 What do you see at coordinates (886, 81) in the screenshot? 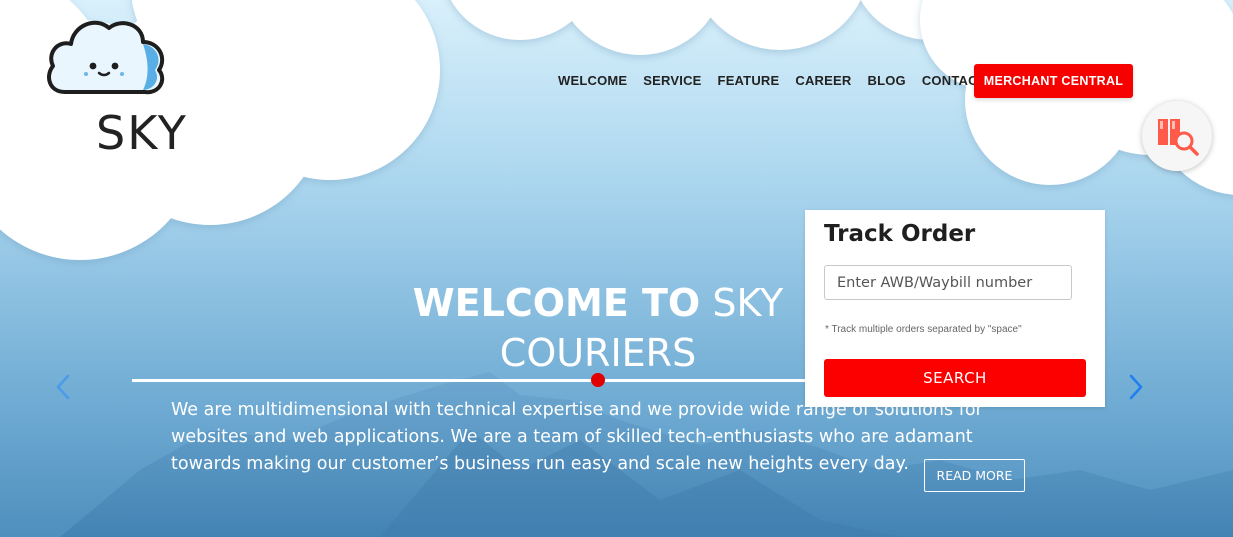
I see `nav-item-blog: BLOG` at bounding box center [886, 81].